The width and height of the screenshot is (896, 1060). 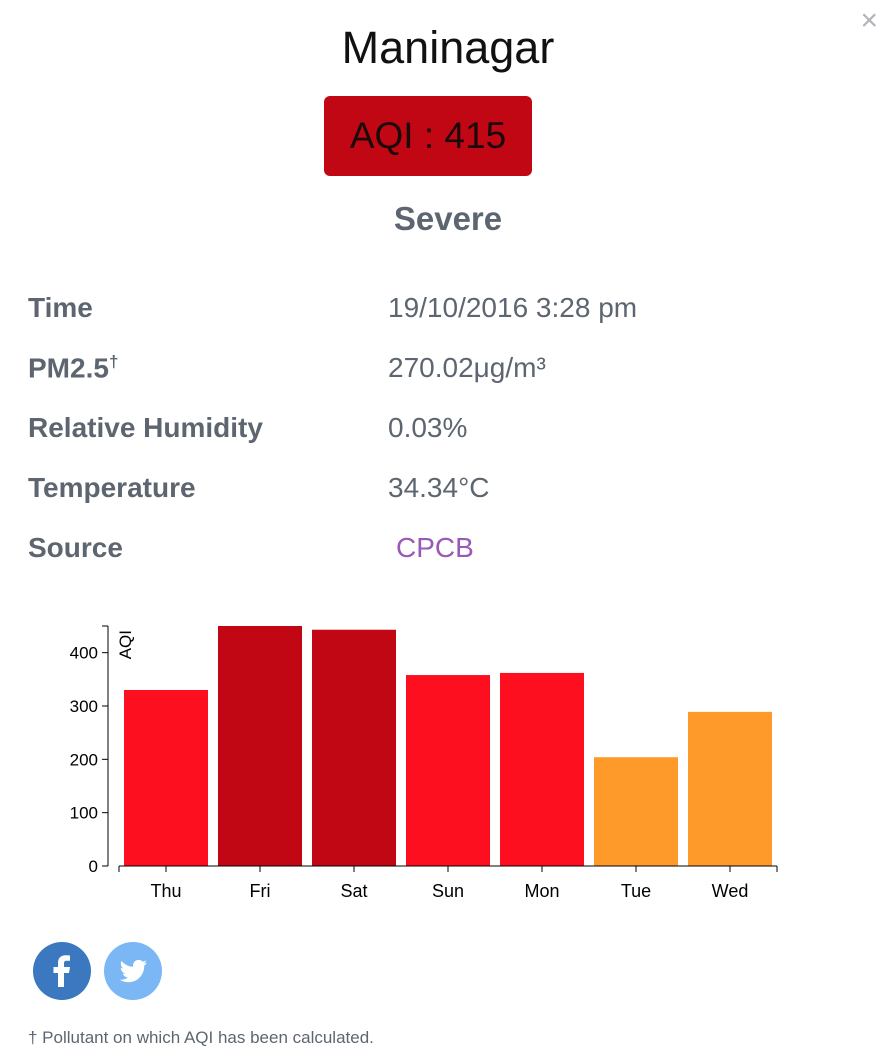 I want to click on aqi-category: Severe, so click(x=448, y=218).